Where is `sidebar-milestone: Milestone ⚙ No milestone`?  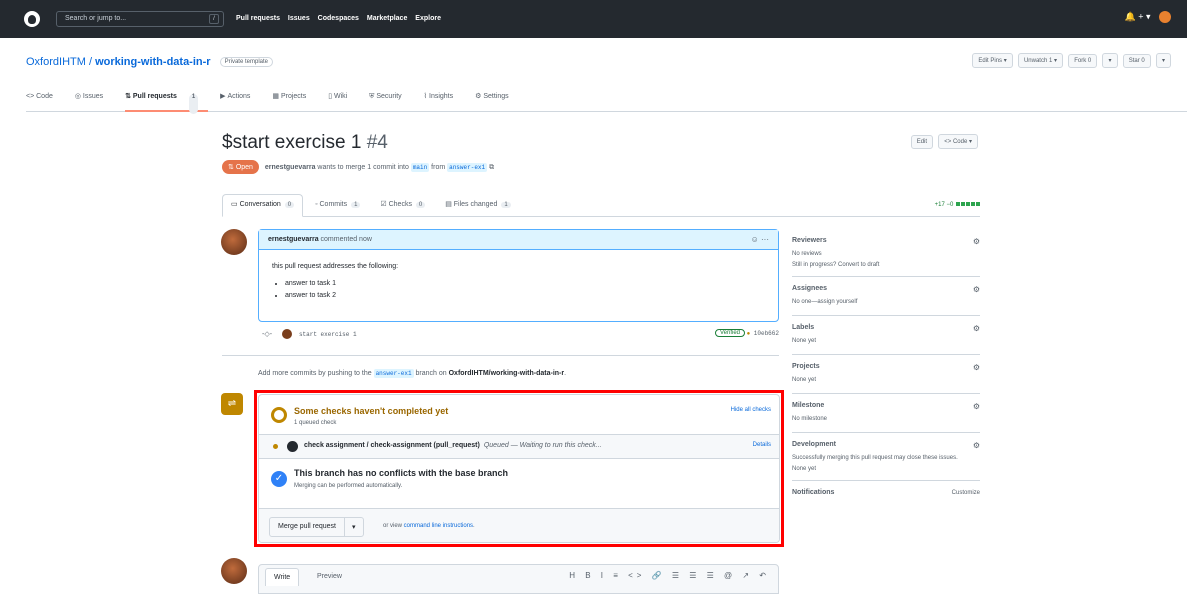
sidebar-milestone: Milestone ⚙ No milestone is located at coordinates (886, 413).